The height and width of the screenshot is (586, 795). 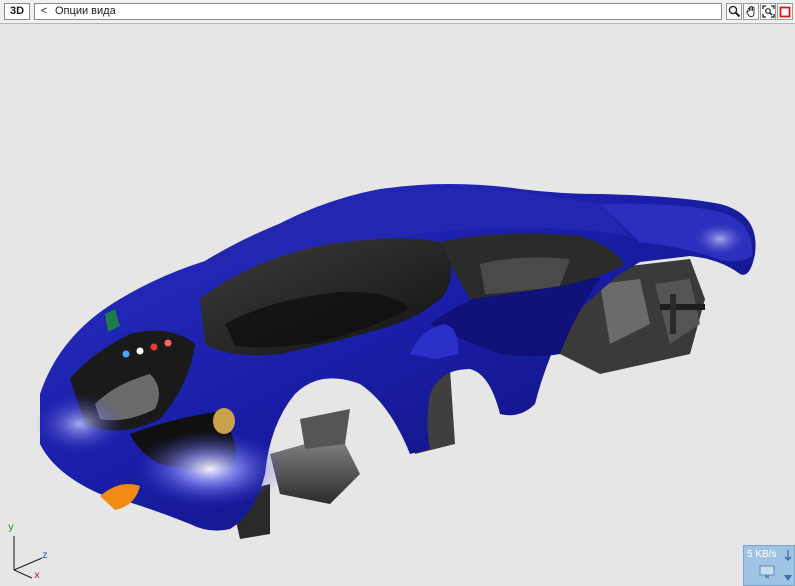 What do you see at coordinates (17, 11) in the screenshot?
I see `view-mode-button: 3D` at bounding box center [17, 11].